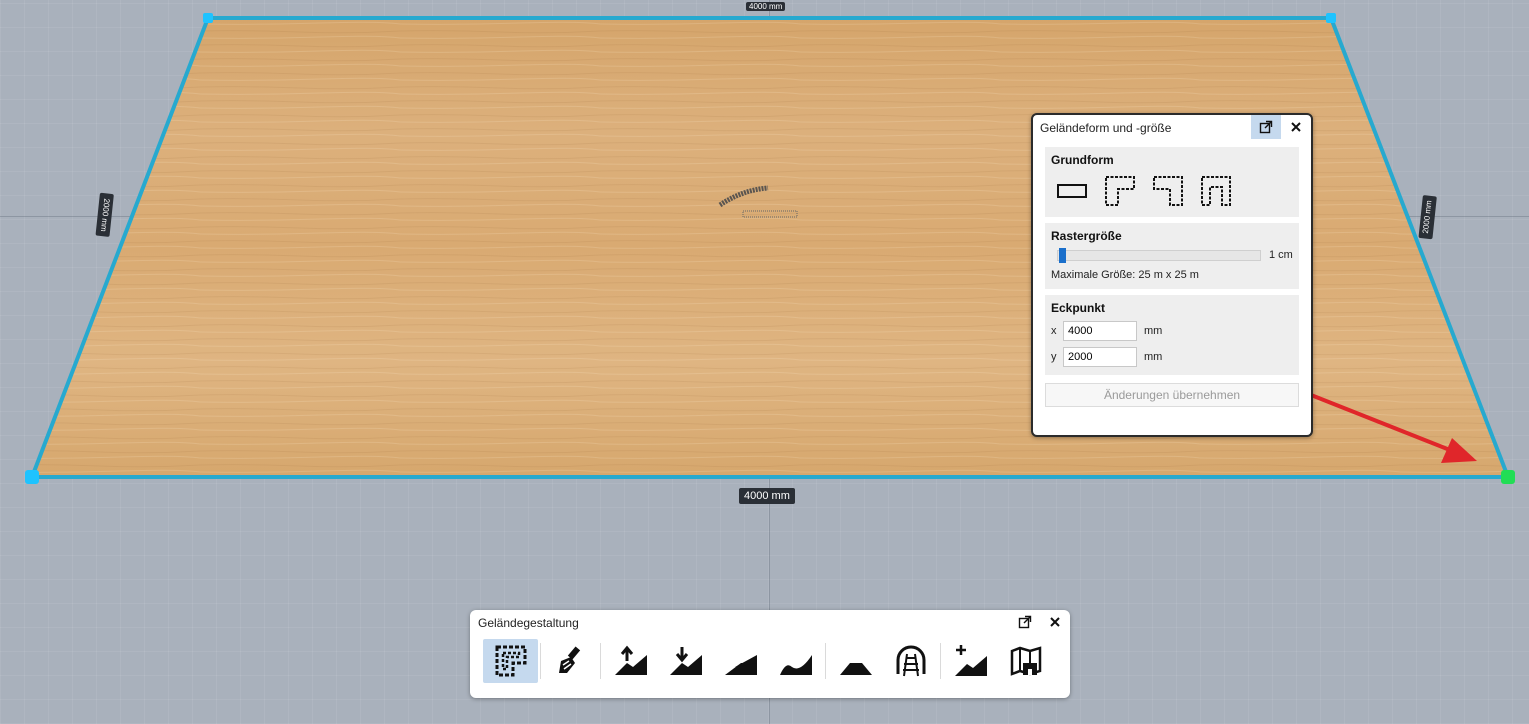 Image resolution: width=1529 pixels, height=724 pixels. What do you see at coordinates (1086, 236) in the screenshot?
I see `raster-title: Rastergröße` at bounding box center [1086, 236].